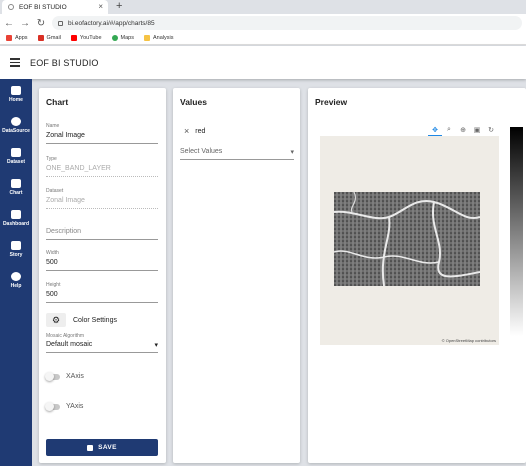  Describe the element at coordinates (40, 38) in the screenshot. I see `gmail-icon` at that location.